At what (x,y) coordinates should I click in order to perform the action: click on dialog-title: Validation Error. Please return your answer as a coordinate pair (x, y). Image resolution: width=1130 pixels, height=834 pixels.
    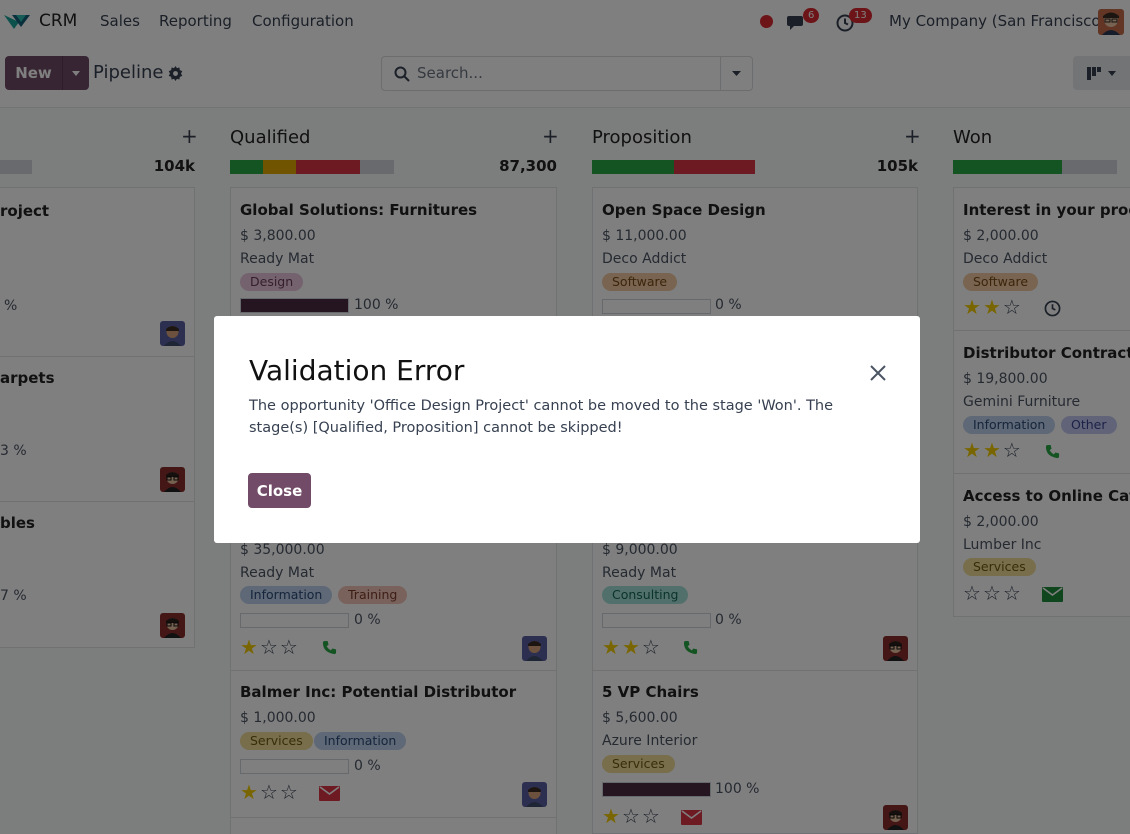
    Looking at the image, I should click on (357, 370).